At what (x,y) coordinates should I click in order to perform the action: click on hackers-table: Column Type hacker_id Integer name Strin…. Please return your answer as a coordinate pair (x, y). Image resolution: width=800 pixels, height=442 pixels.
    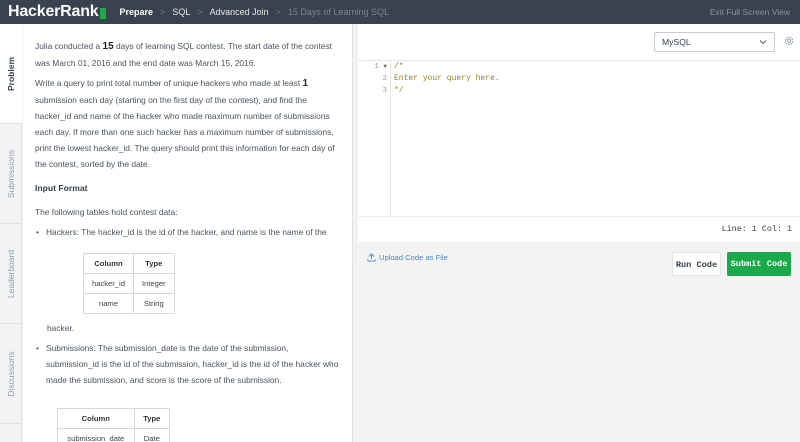
    Looking at the image, I should click on (129, 283).